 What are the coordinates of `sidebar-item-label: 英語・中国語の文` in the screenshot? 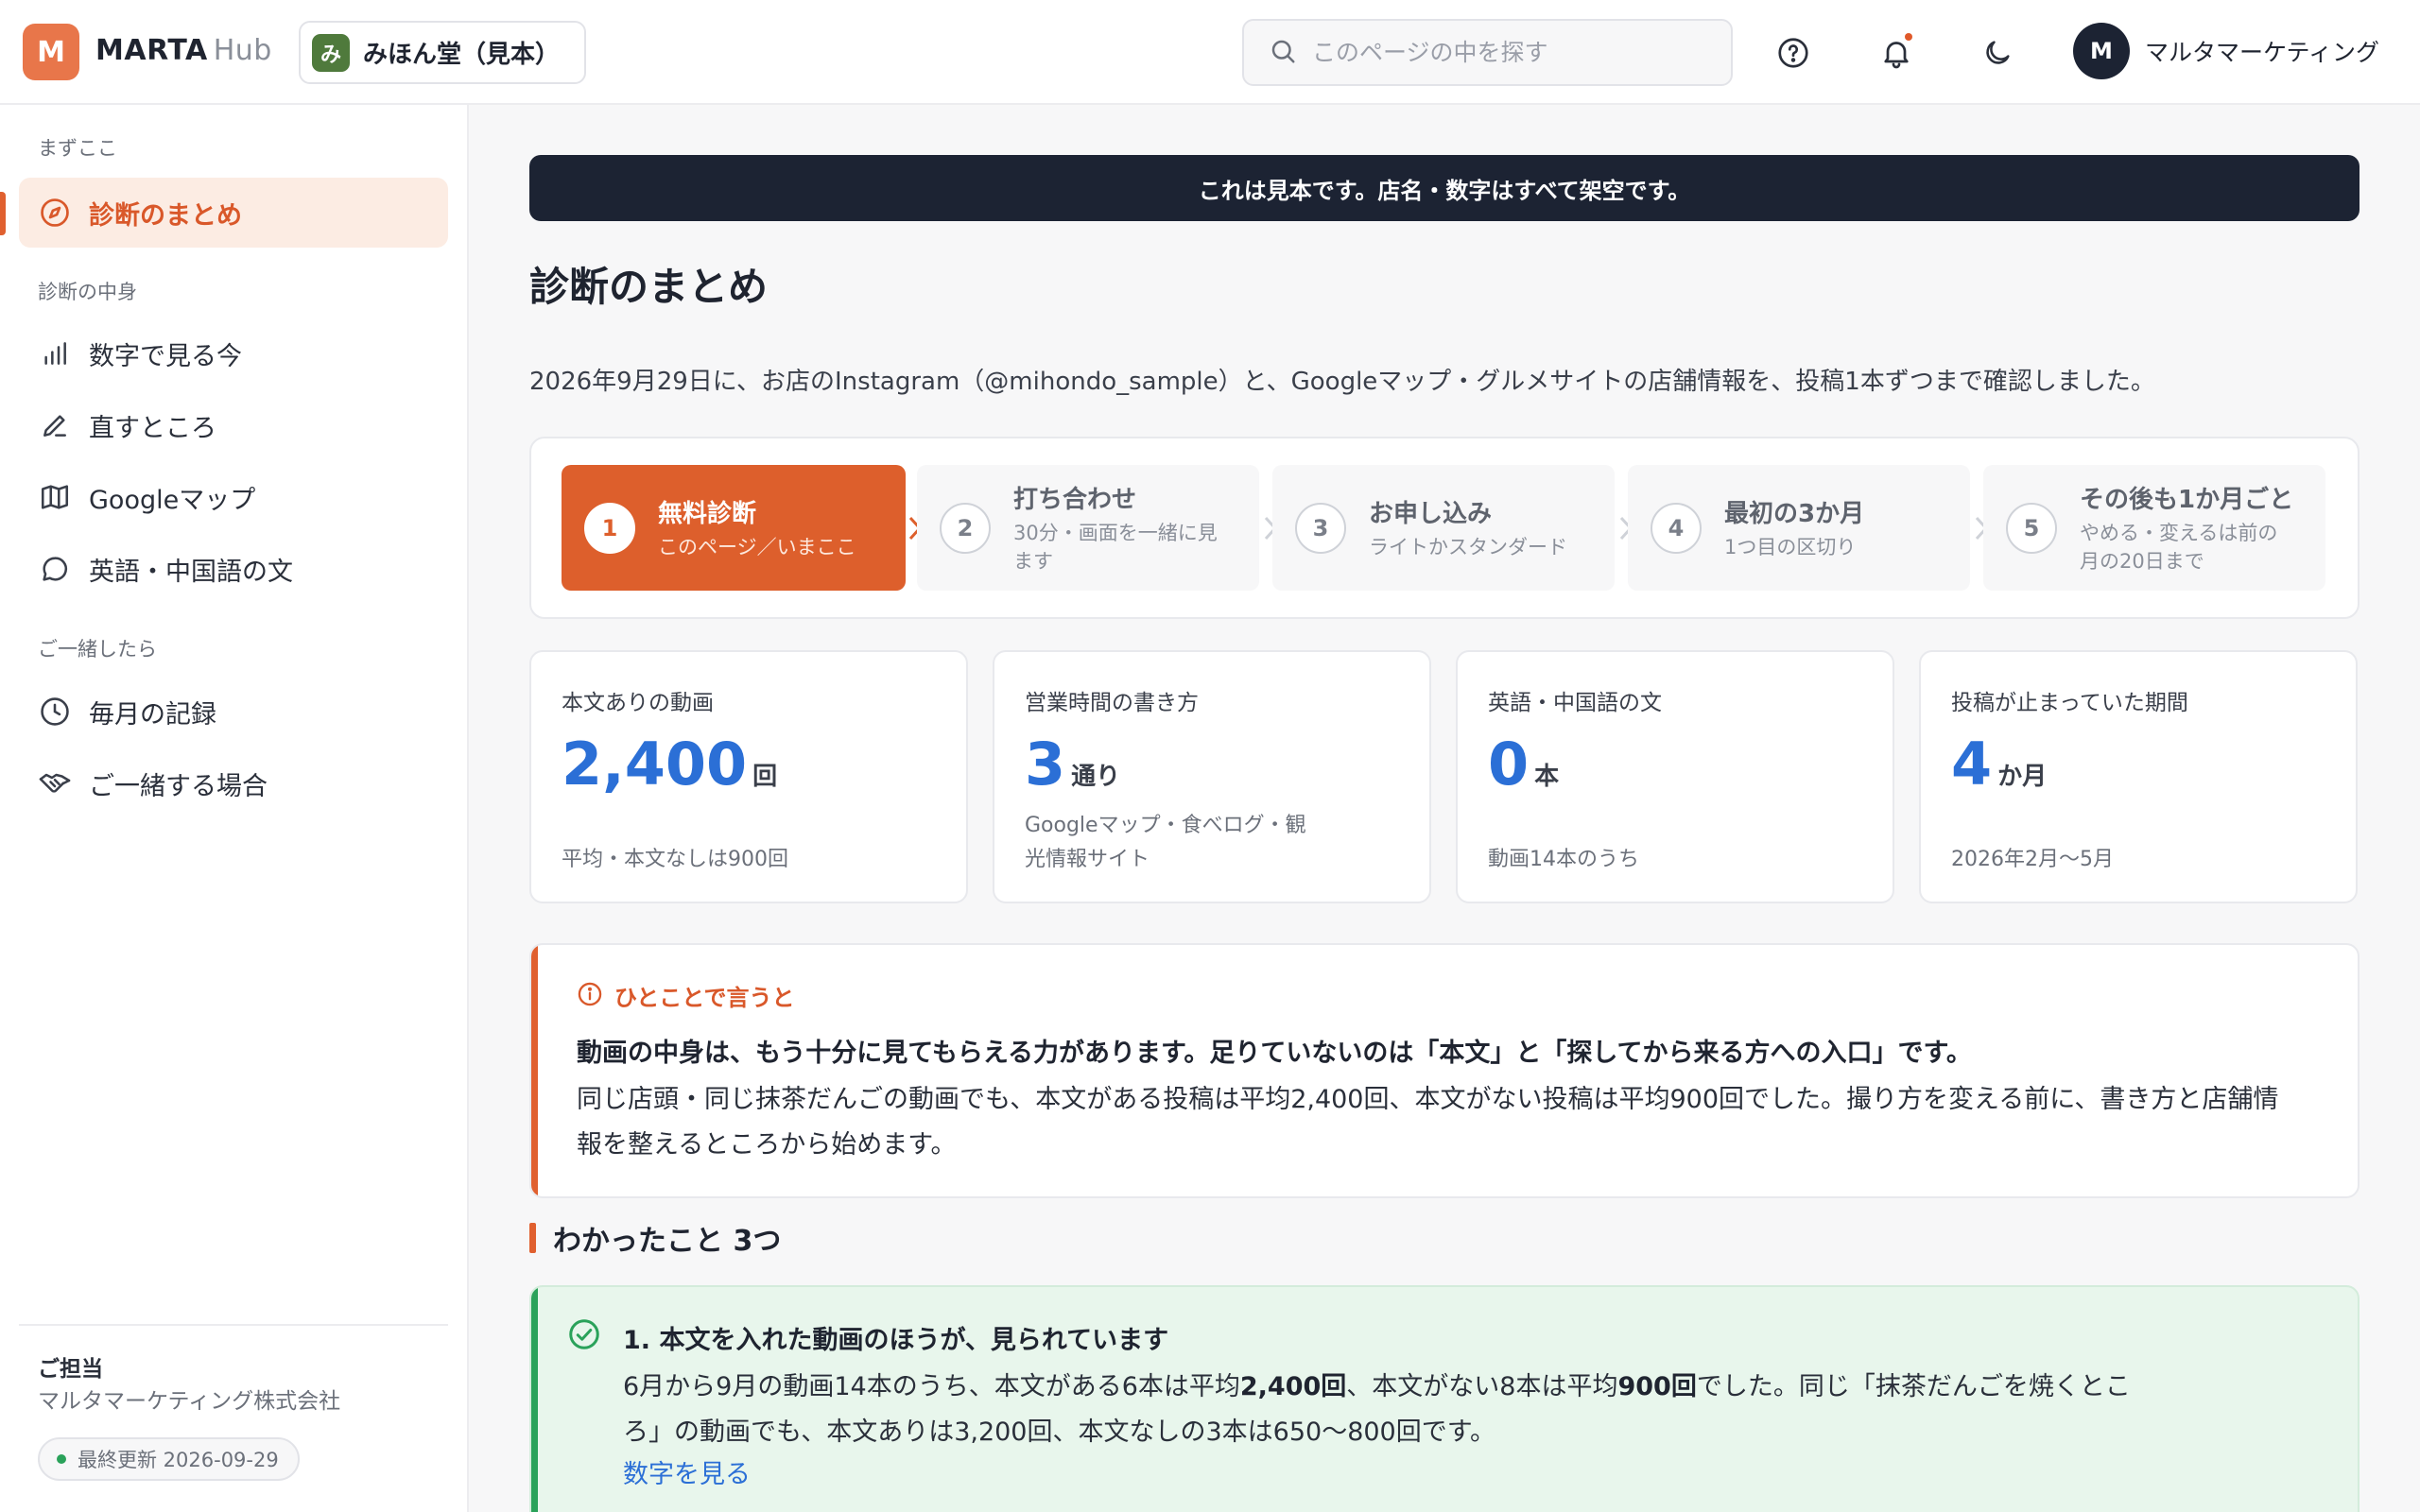 It's located at (191, 572).